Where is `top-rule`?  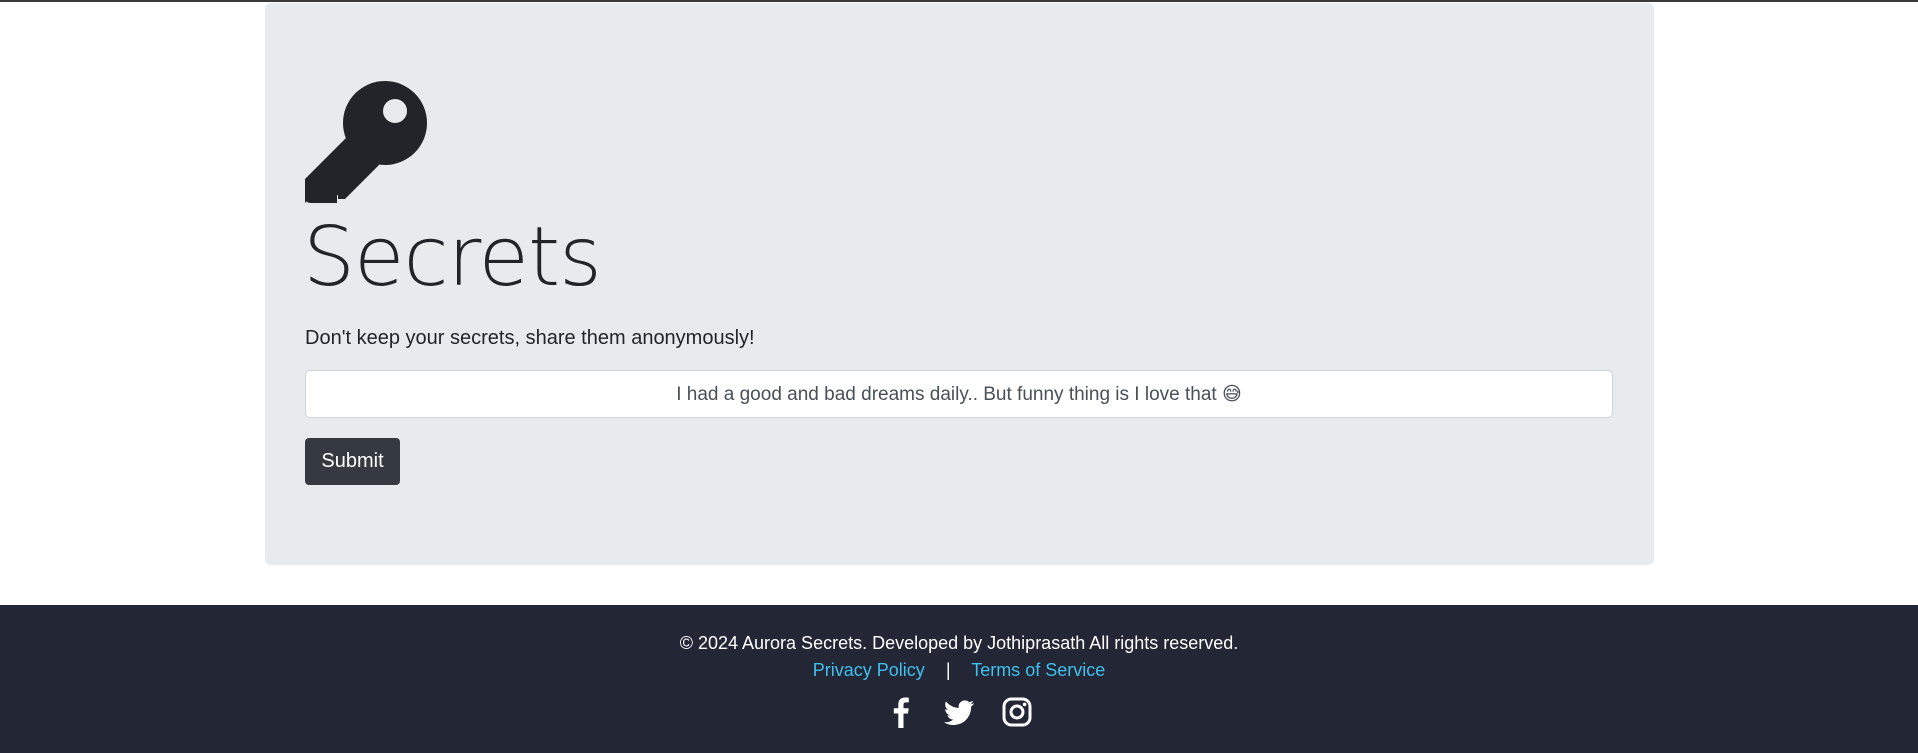
top-rule is located at coordinates (959, 1).